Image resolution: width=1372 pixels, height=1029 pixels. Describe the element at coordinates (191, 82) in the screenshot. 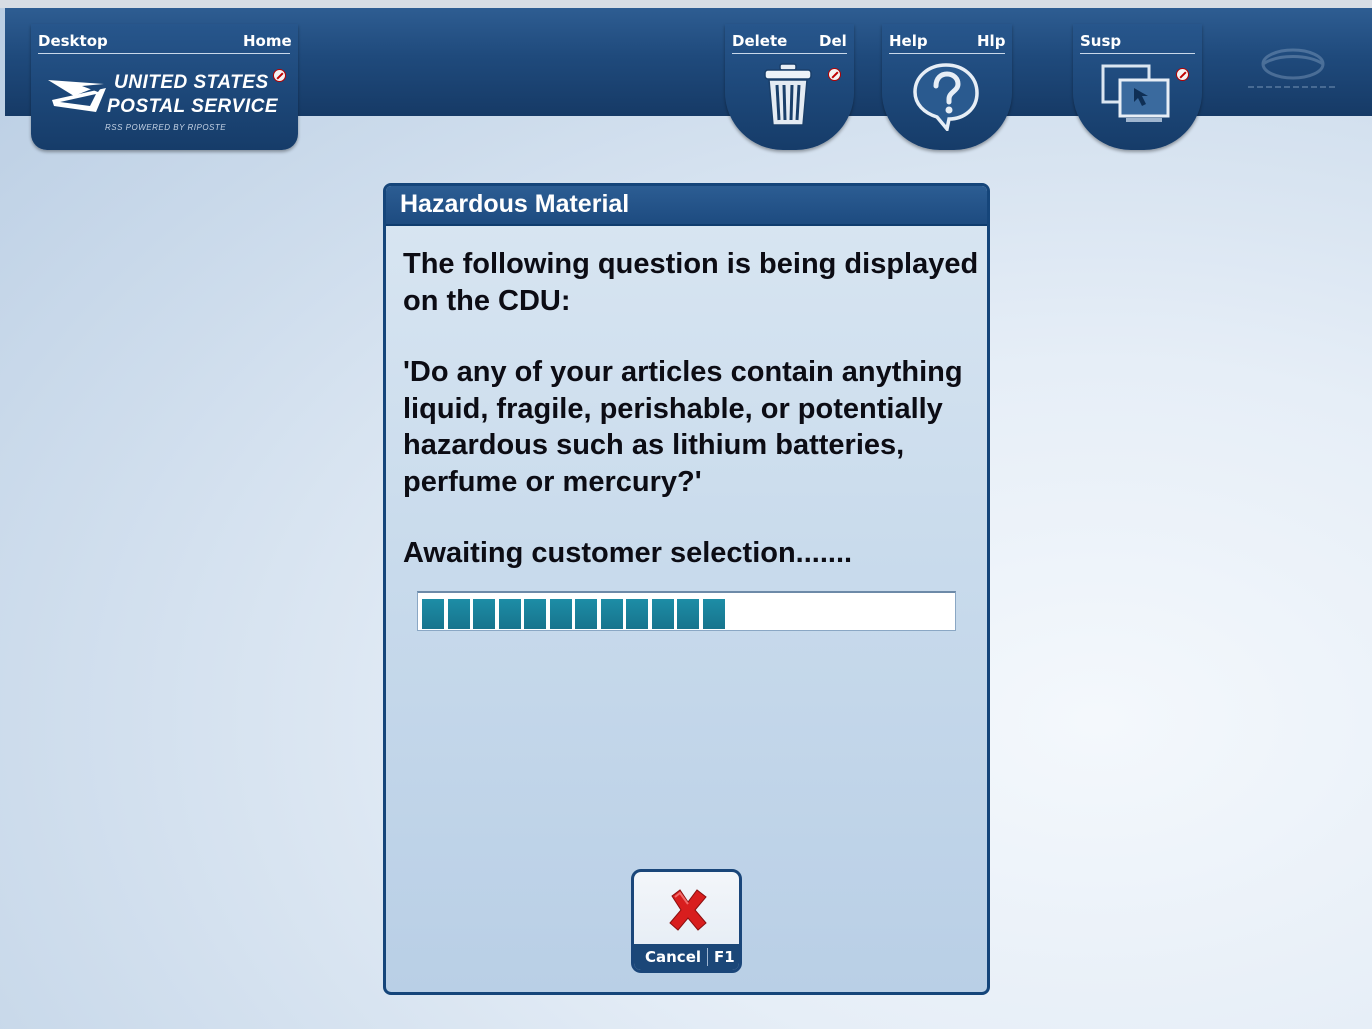

I see `brand-line-1: UNITED STATES` at that location.